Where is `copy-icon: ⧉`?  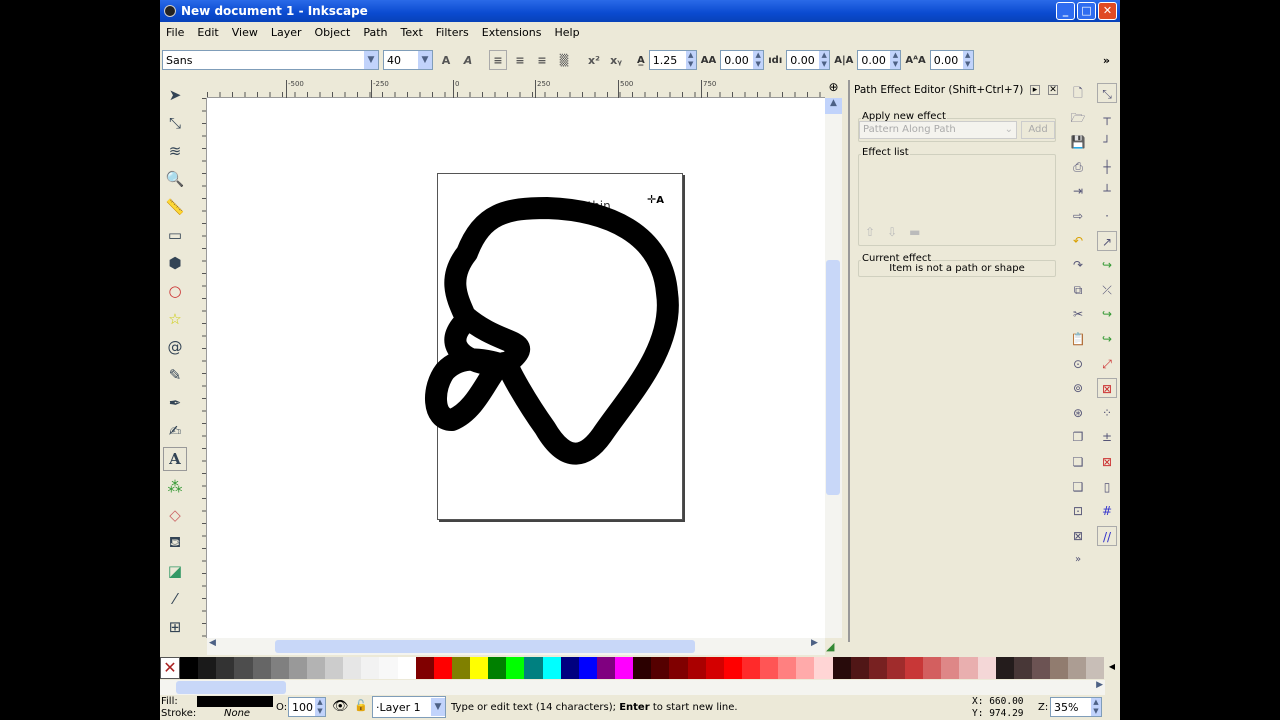 copy-icon: ⧉ is located at coordinates (1078, 290).